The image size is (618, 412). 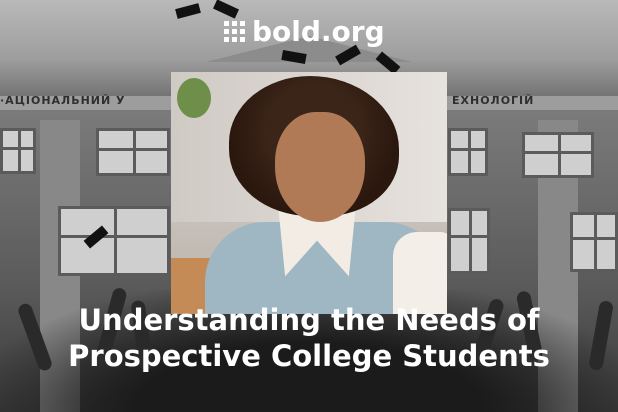 What do you see at coordinates (320, 167) in the screenshot?
I see `student-face` at bounding box center [320, 167].